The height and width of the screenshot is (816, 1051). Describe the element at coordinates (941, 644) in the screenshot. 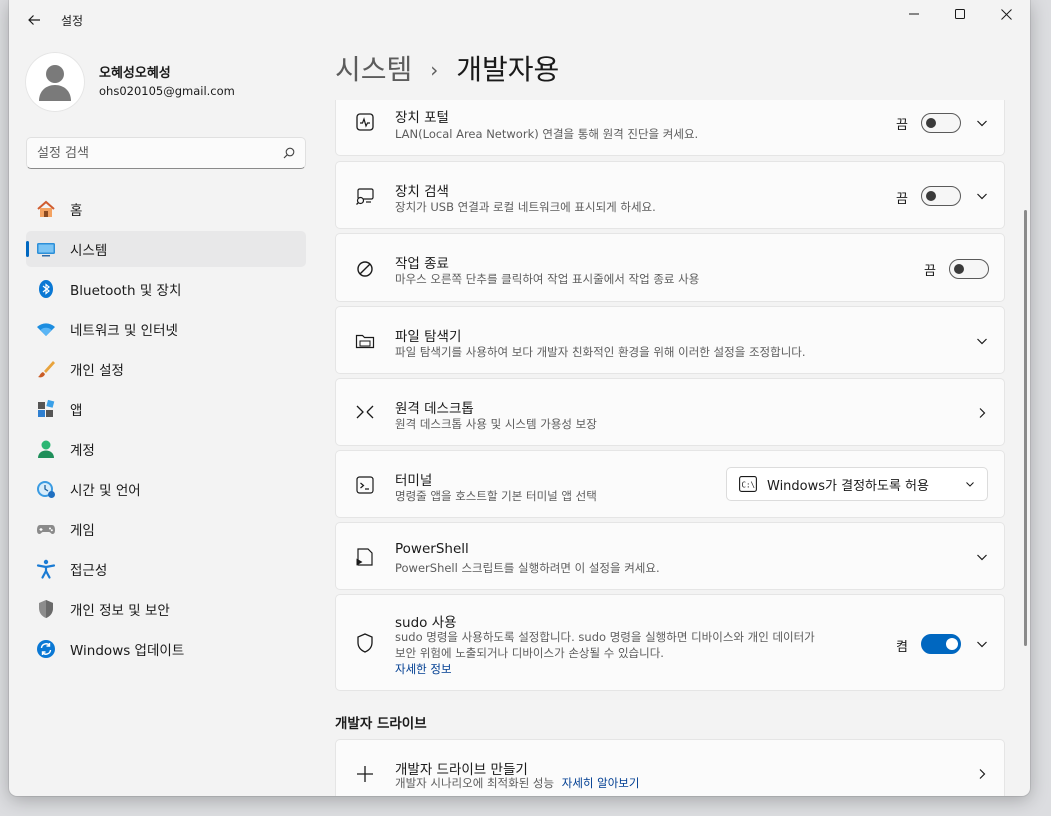

I see `sudo-toggle` at that location.